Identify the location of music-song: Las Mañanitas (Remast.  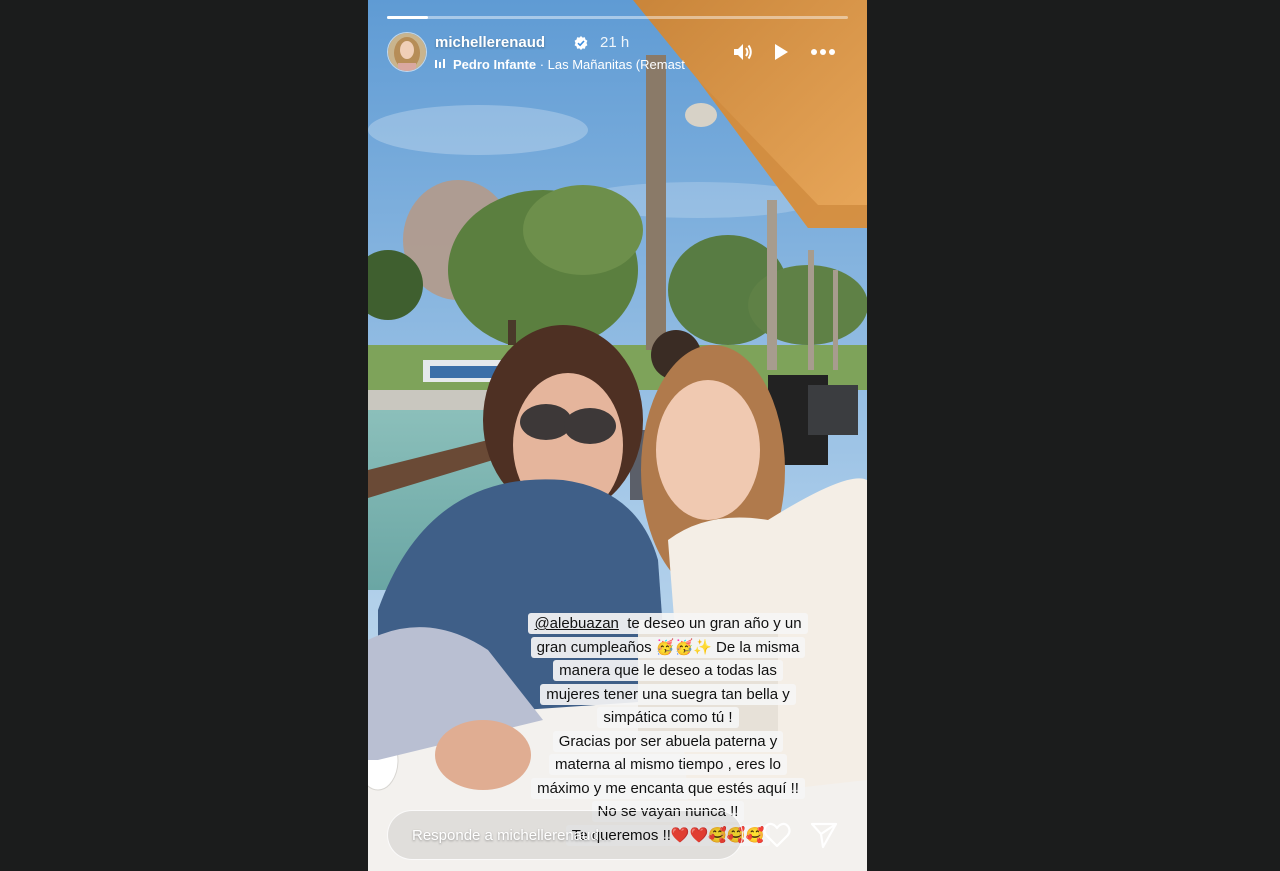
(616, 64).